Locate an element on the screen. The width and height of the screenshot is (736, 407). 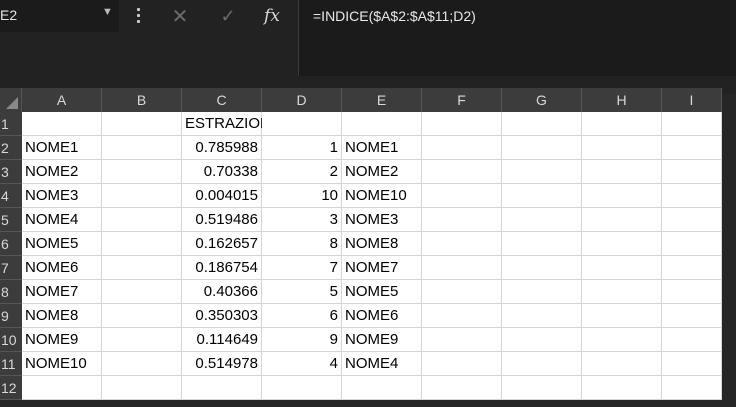
cell-e11: NOME4 is located at coordinates (382, 364).